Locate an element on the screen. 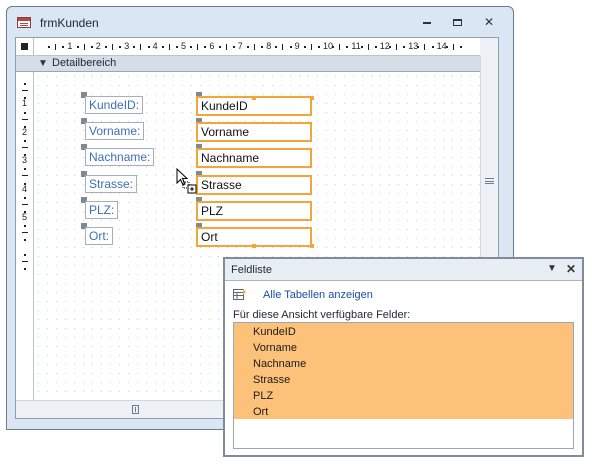  detail-section-bar: ▼ Detailbereich is located at coordinates (248, 64).